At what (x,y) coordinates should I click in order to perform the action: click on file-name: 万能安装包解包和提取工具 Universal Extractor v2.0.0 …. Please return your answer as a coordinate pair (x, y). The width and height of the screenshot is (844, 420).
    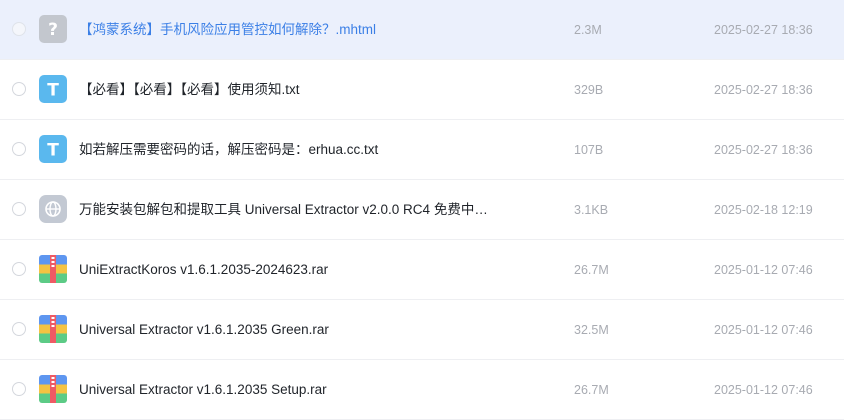
    Looking at the image, I should click on (283, 210).